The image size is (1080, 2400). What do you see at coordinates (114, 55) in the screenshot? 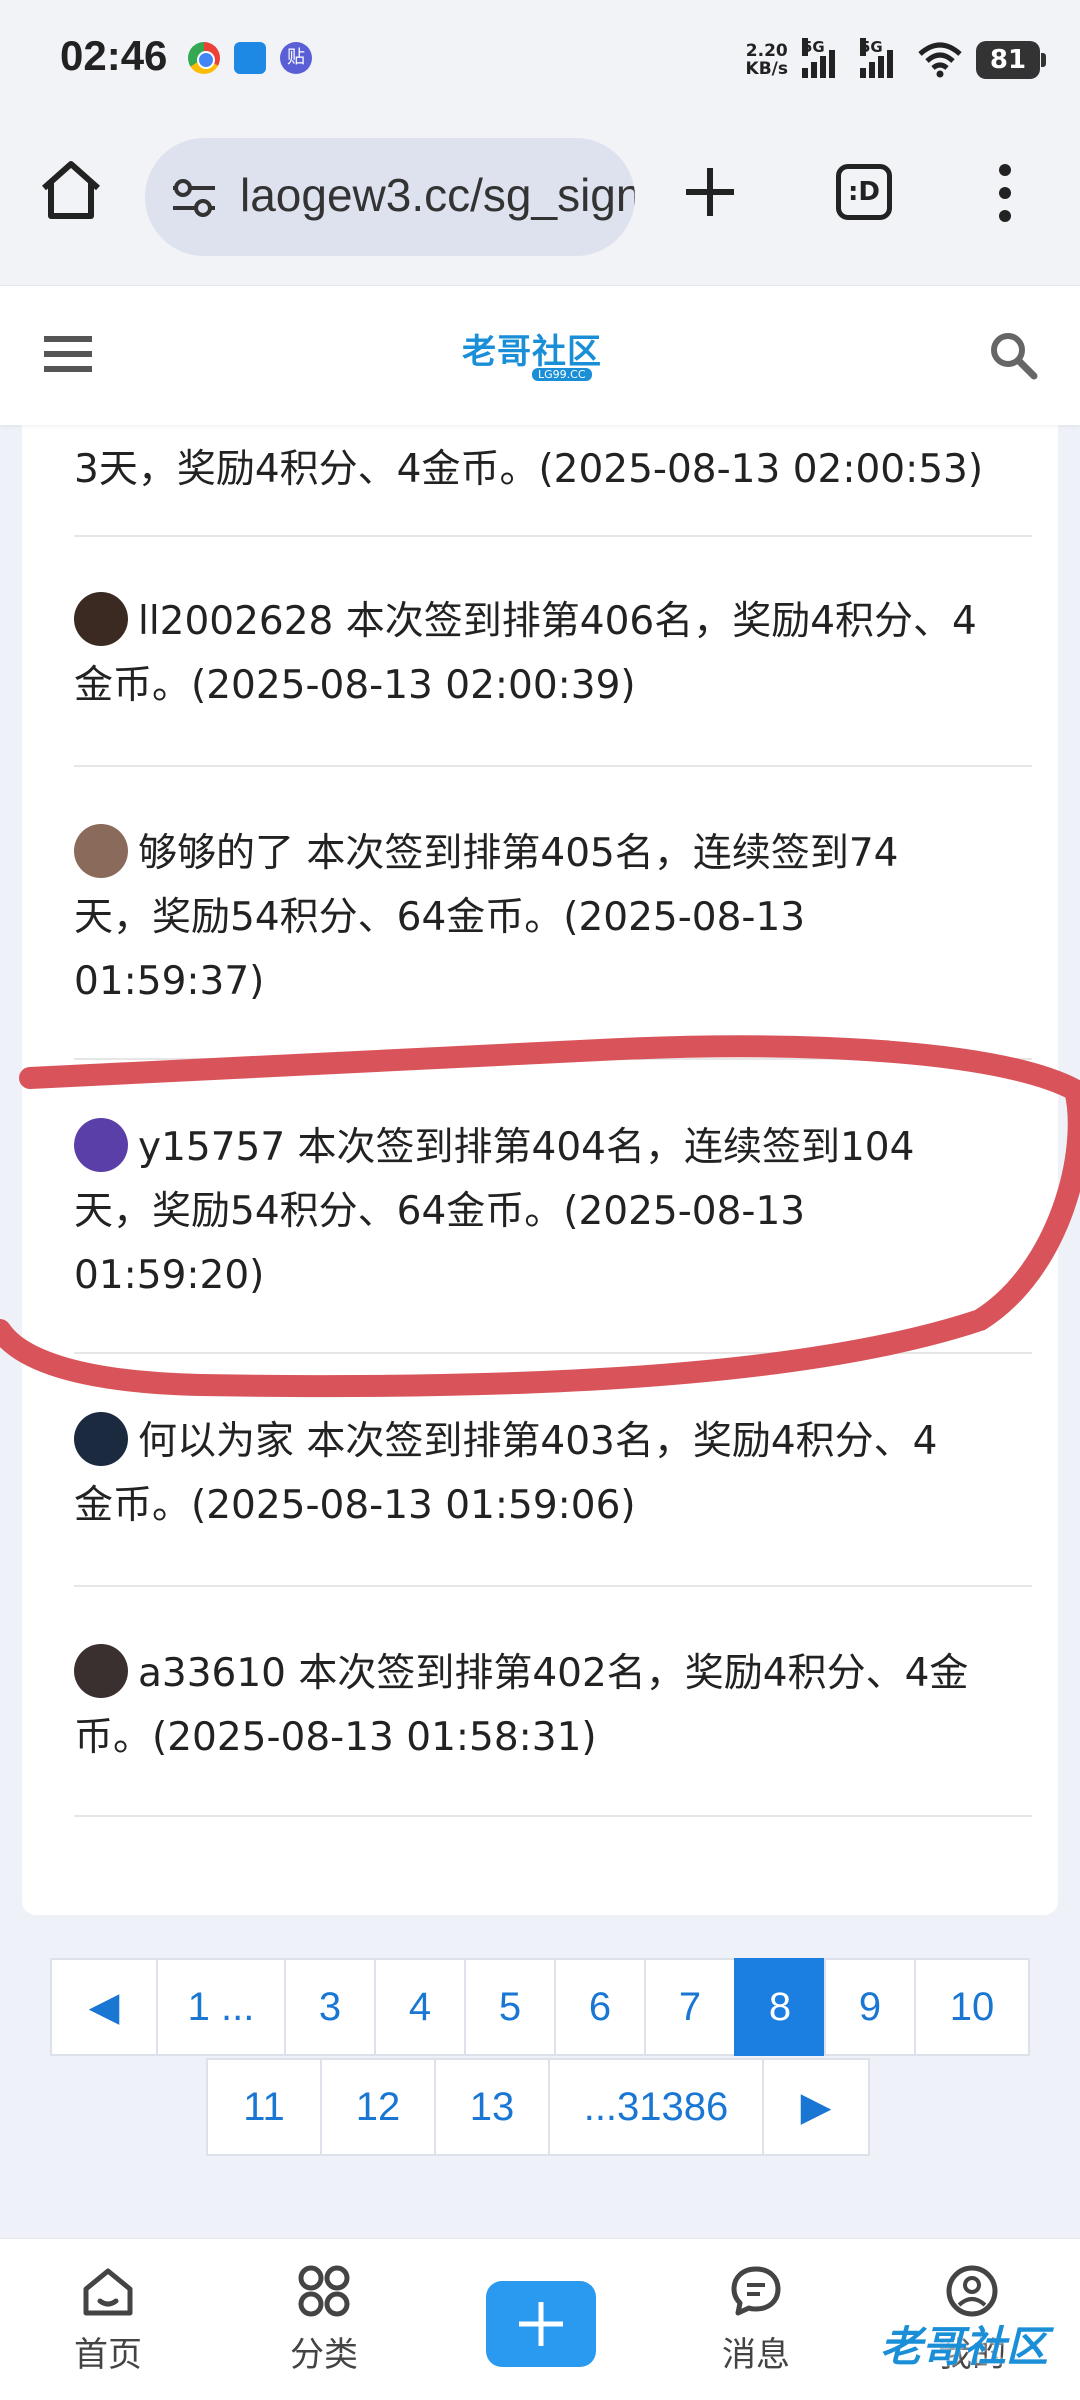
I see `status-time: 02:46` at bounding box center [114, 55].